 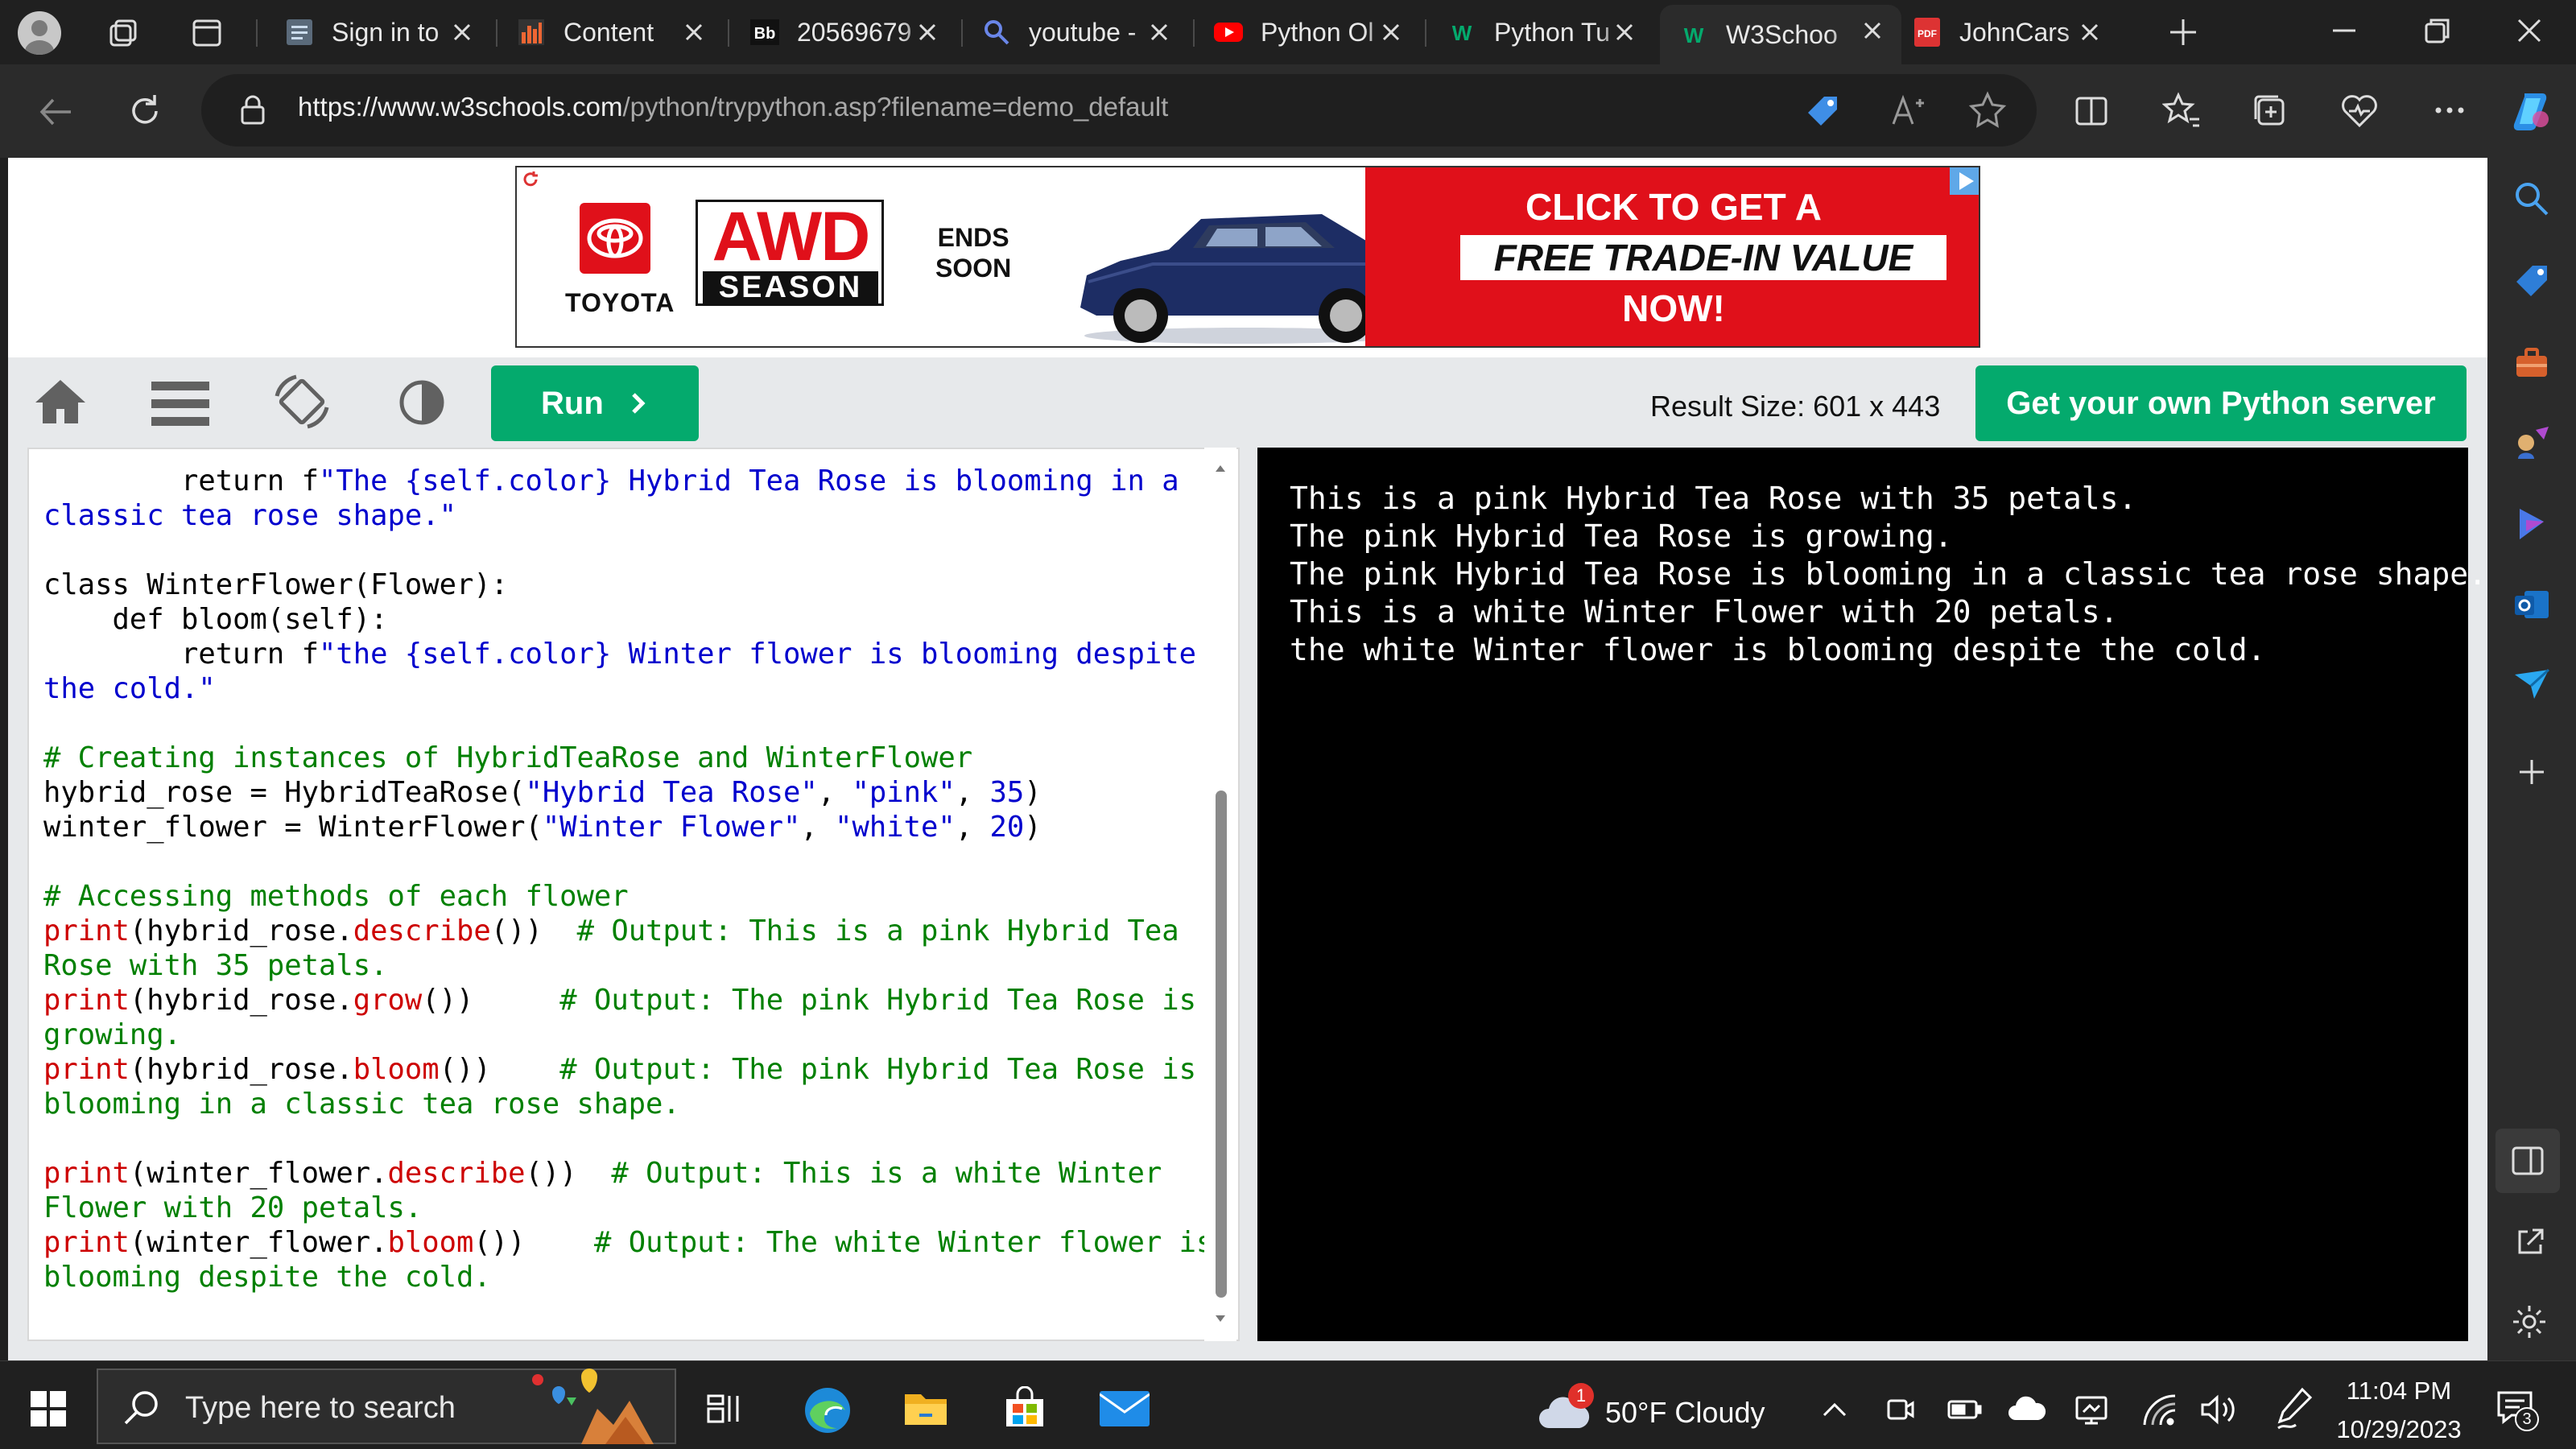 What do you see at coordinates (361, 1104) in the screenshot?
I see `code-token: blooming in a classic tea rose shape.` at bounding box center [361, 1104].